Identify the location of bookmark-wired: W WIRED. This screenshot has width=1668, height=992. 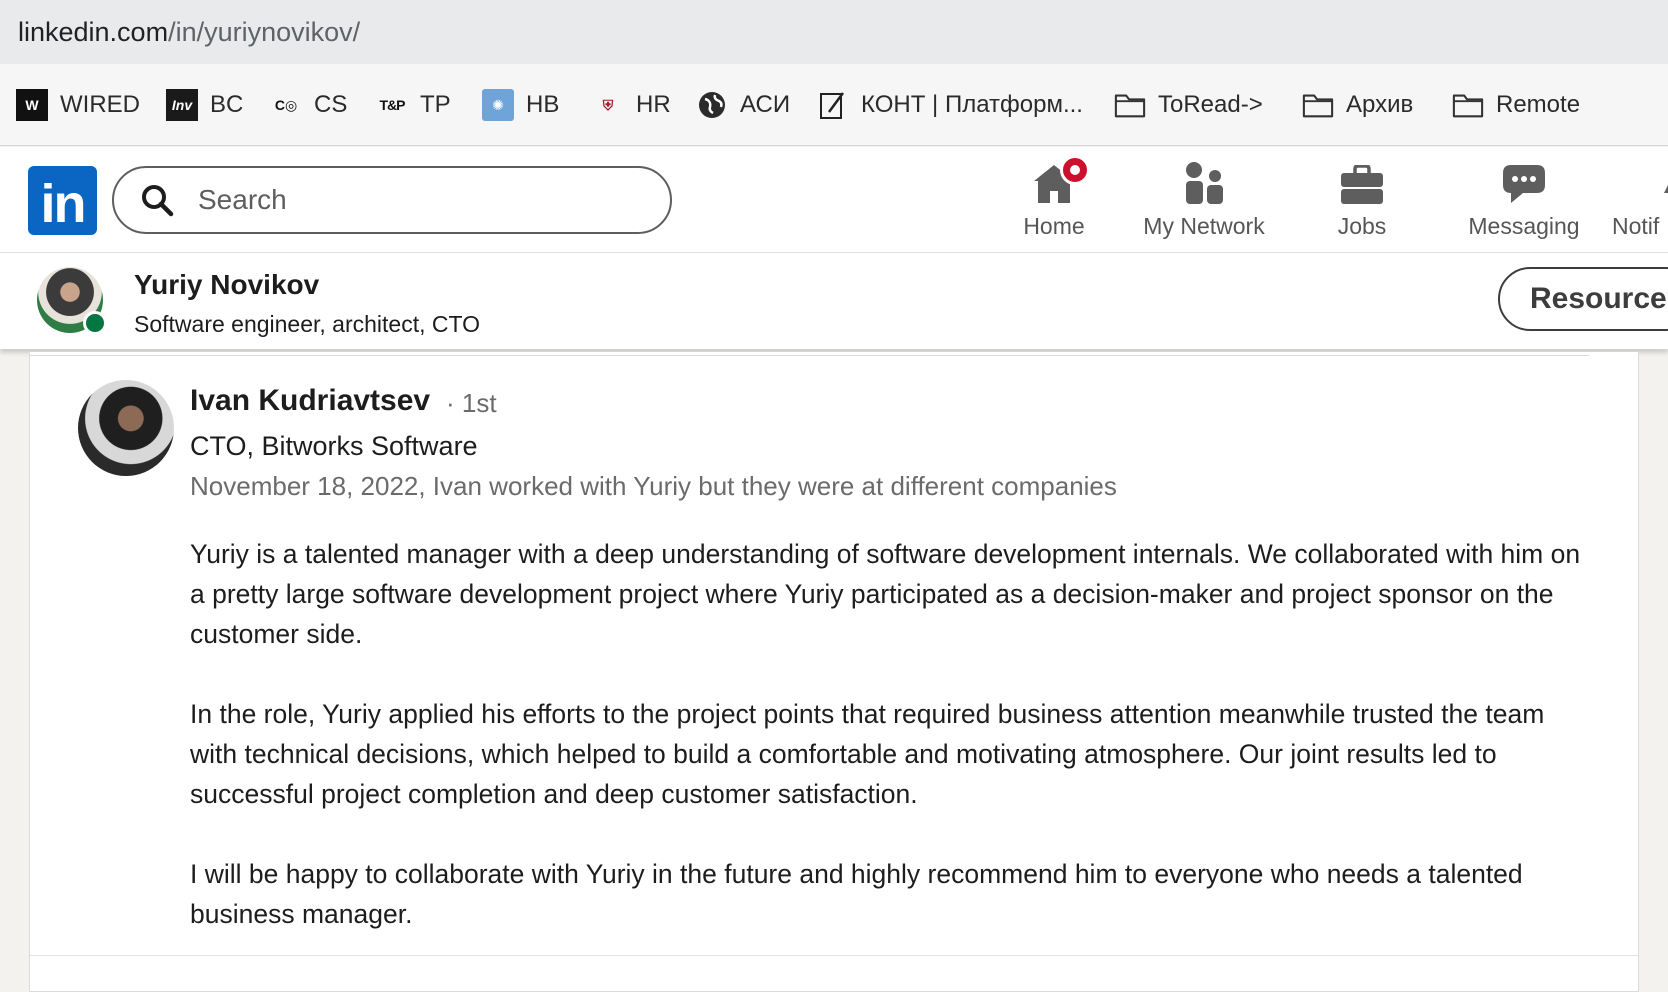
(78, 105).